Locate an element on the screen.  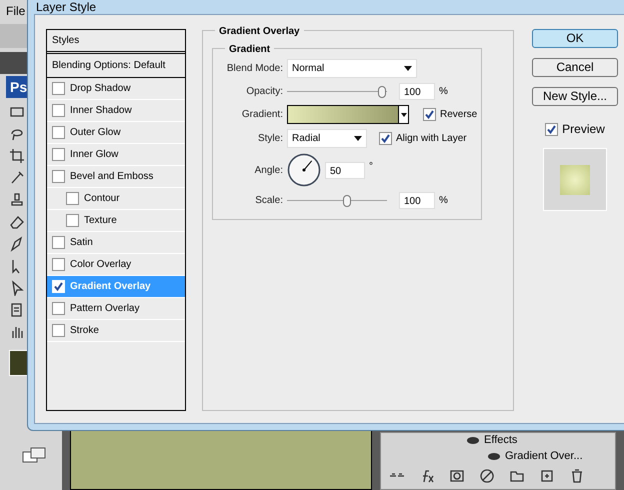
style-item: Drop Shadow is located at coordinates (116, 89).